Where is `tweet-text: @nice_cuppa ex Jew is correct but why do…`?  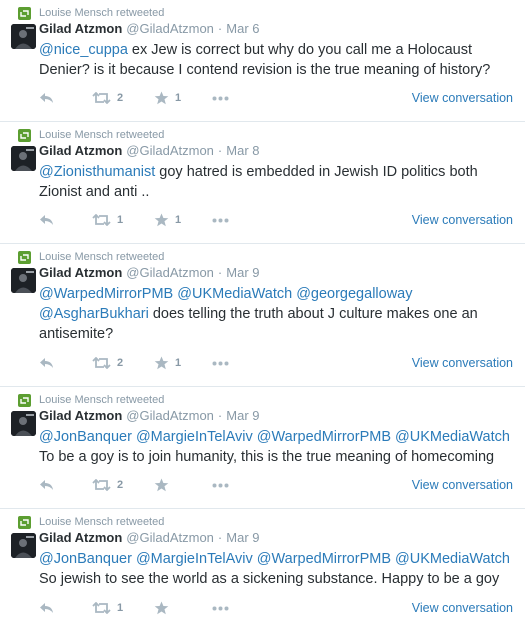
tweet-text: @nice_cuppa ex Jew is correct but why do… is located at coordinates (277, 60).